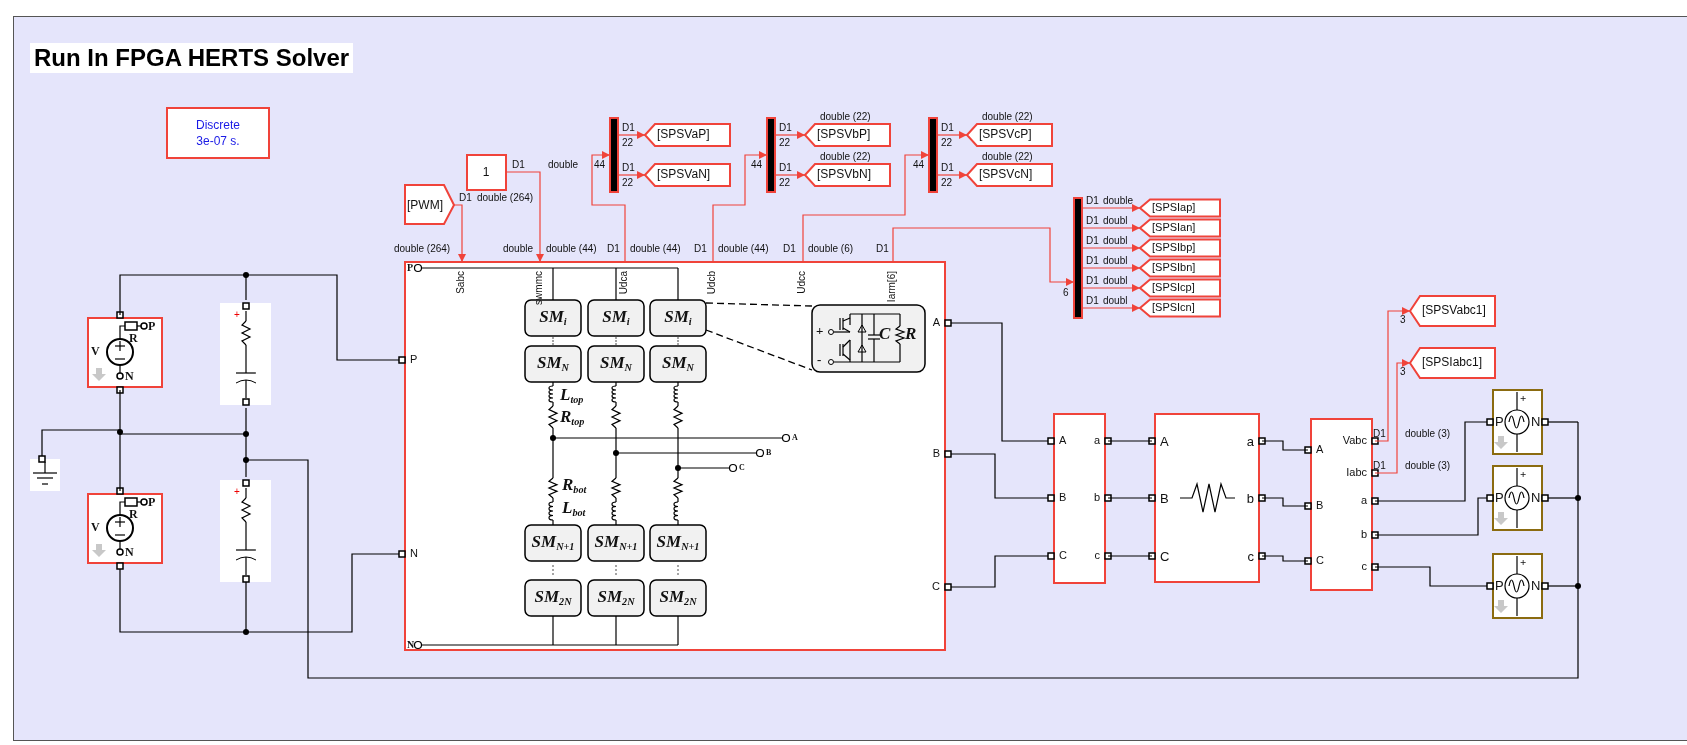 This screenshot has width=1687, height=745. What do you see at coordinates (844, 174) in the screenshot?
I see `goto-tag: [SPSVbN]` at bounding box center [844, 174].